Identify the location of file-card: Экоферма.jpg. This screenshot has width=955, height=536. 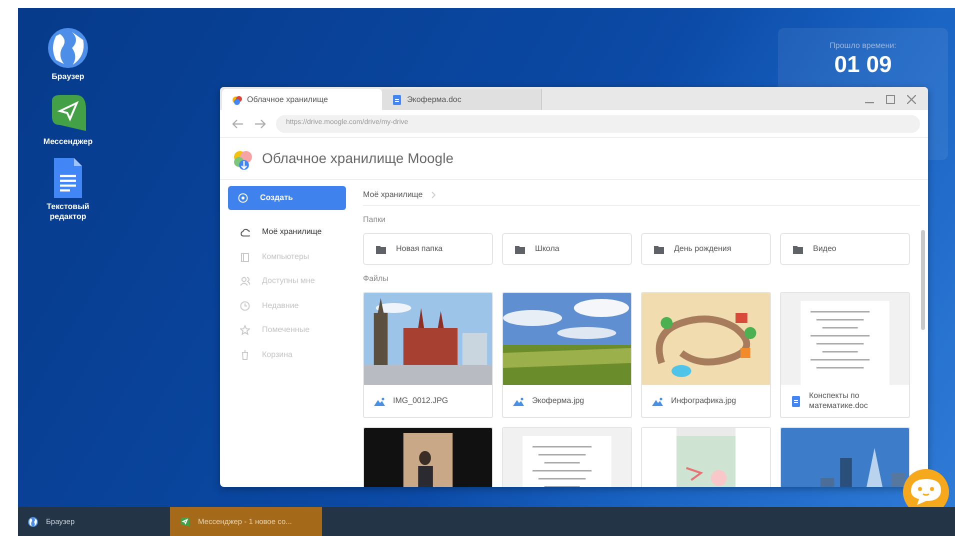
(567, 355).